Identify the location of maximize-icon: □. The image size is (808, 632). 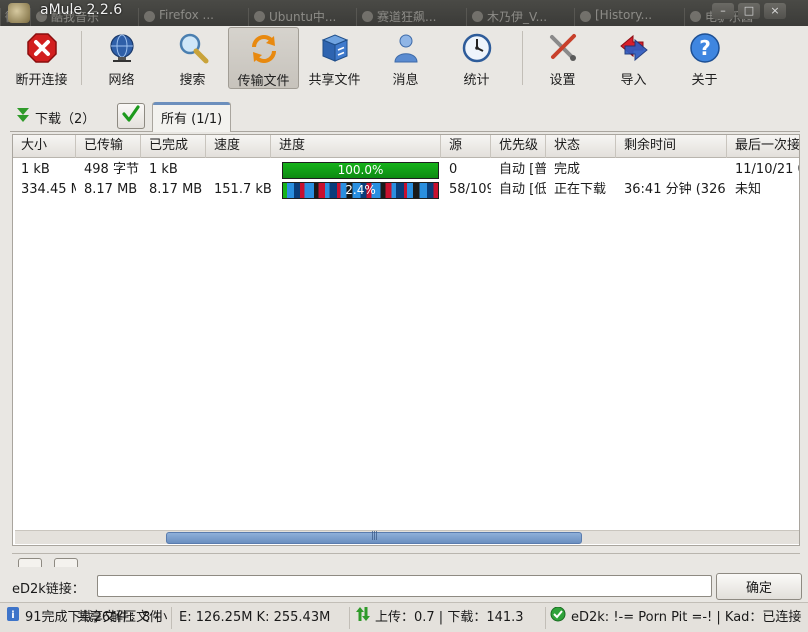
(749, 11).